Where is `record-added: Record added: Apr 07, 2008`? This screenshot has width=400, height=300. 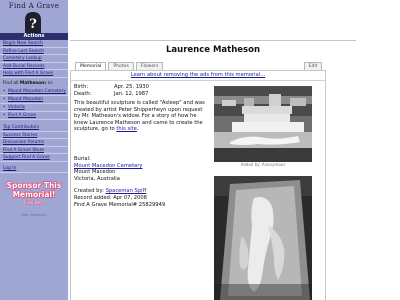 record-added: Record added: Apr 07, 2008 is located at coordinates (110, 197).